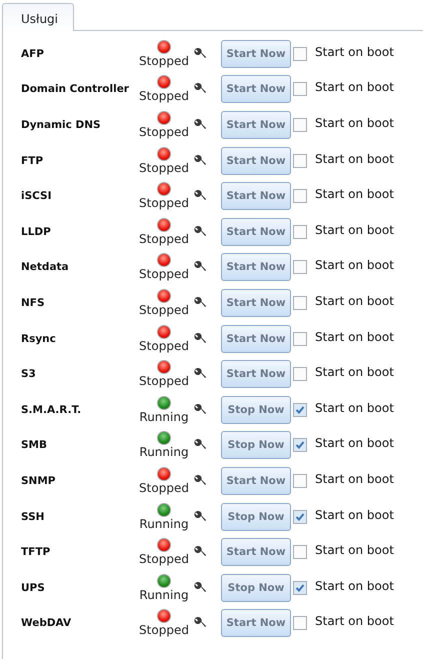  Describe the element at coordinates (34, 445) in the screenshot. I see `service-name: SMB` at that location.